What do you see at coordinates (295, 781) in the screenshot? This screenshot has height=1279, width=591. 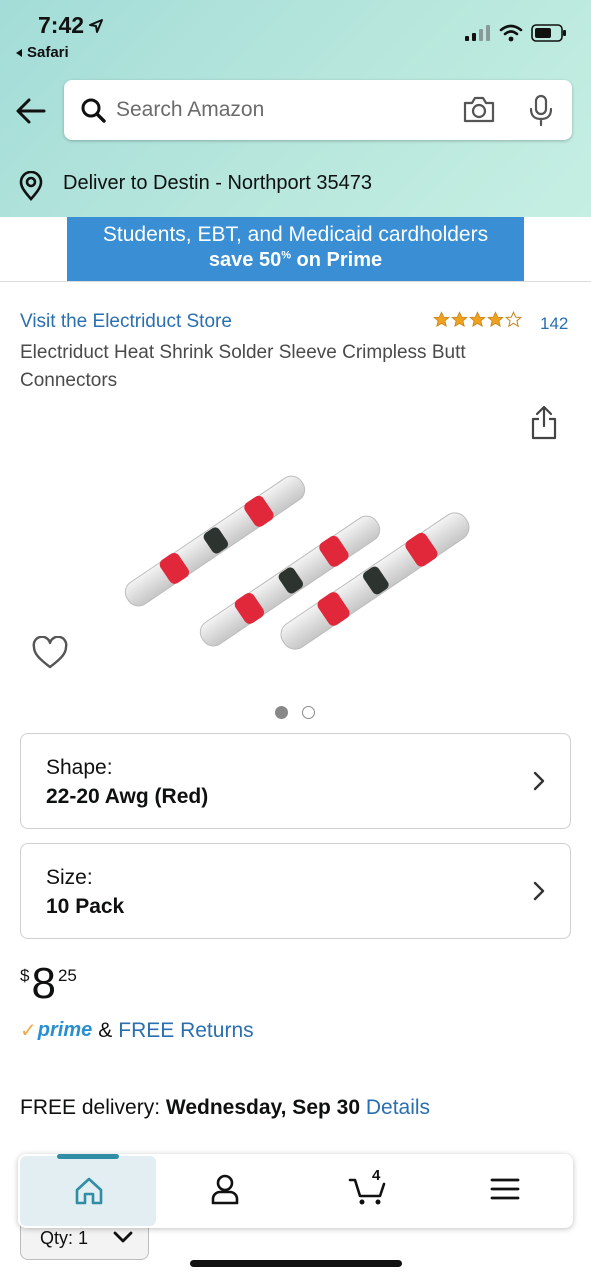 I see `shape-selector: Shape: 22-20 Awg (Red)` at bounding box center [295, 781].